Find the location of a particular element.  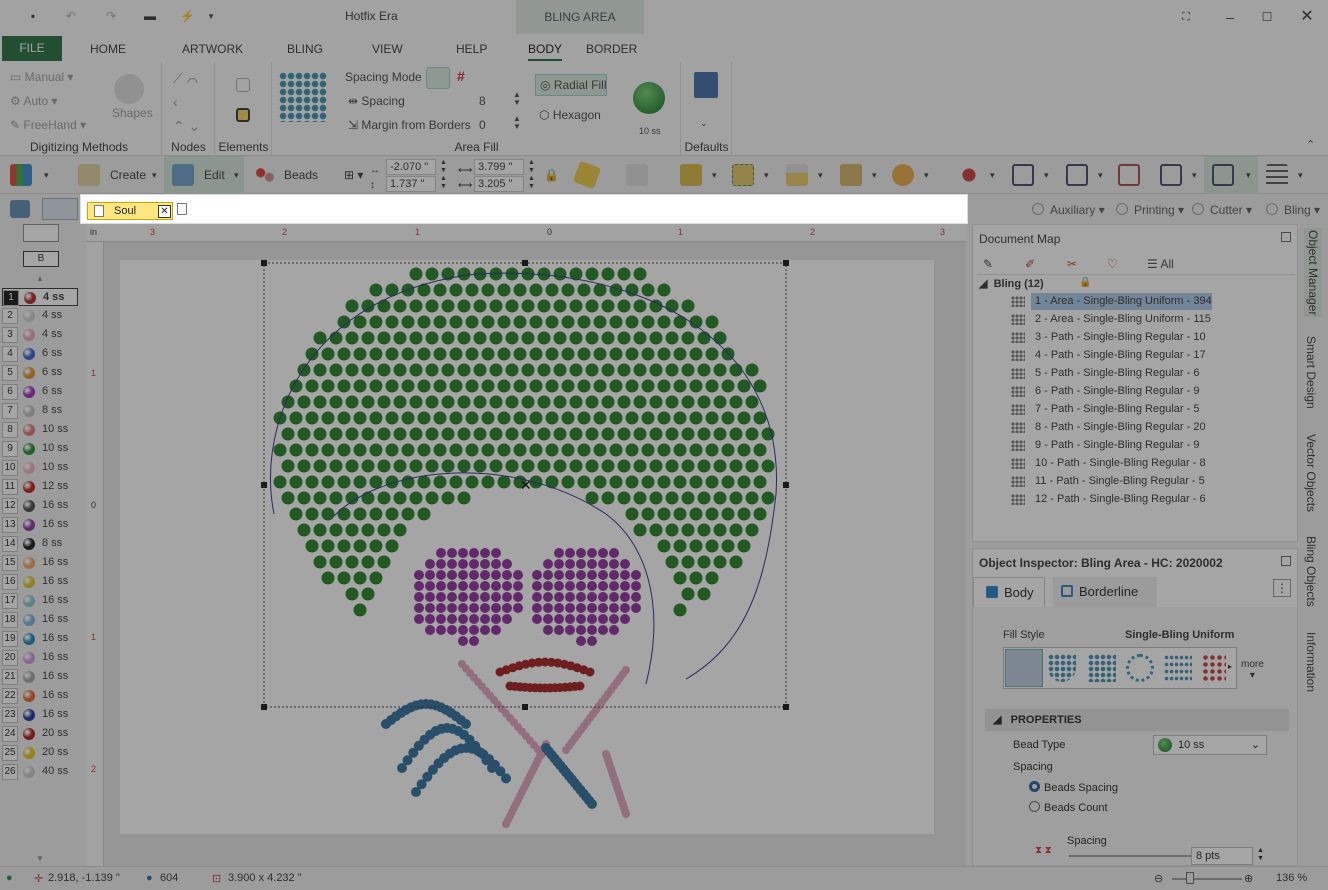

fill-style-radial is located at coordinates (1140, 668).